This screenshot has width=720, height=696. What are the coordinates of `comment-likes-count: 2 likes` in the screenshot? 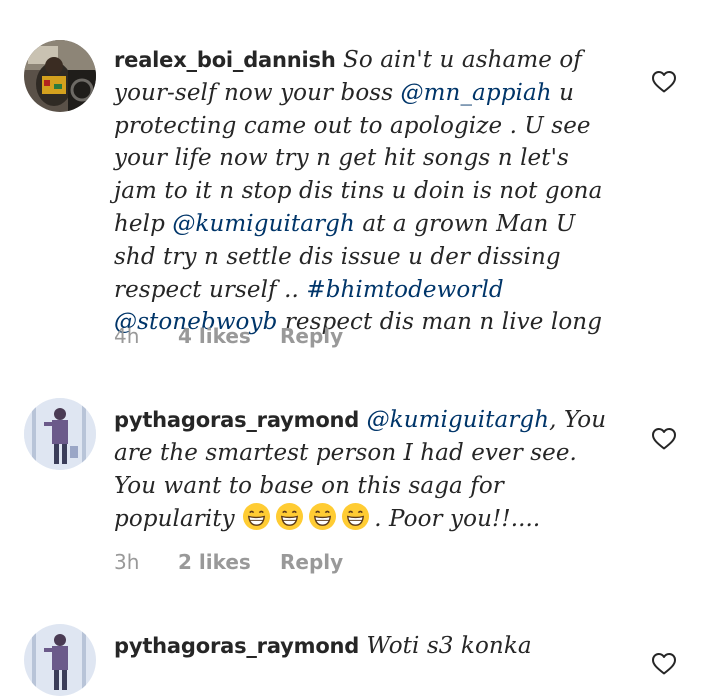 It's located at (229, 562).